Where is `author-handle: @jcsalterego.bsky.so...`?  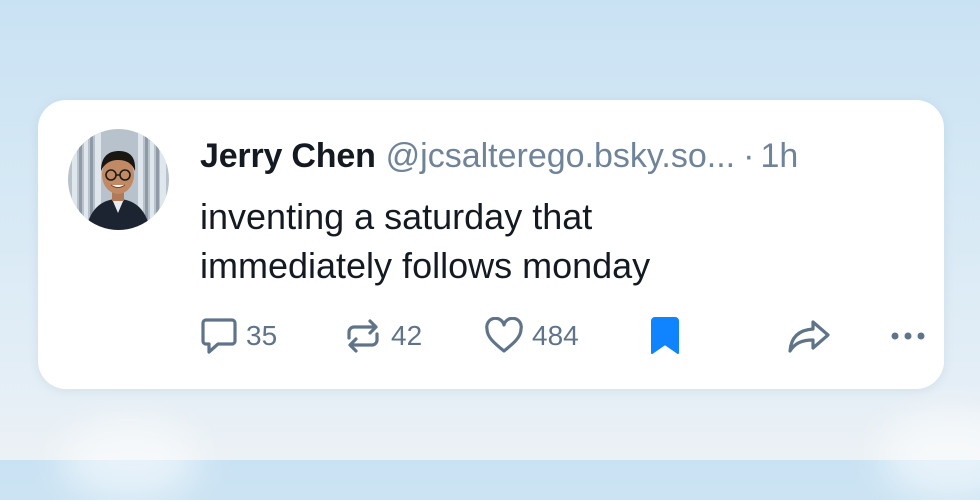 author-handle: @jcsalterego.bsky.so... is located at coordinates (560, 156).